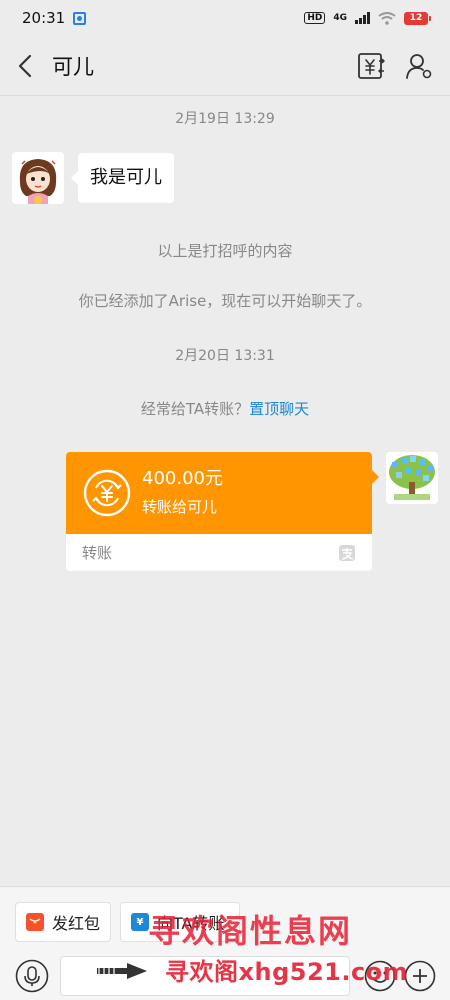 The height and width of the screenshot is (1000, 450). What do you see at coordinates (195, 409) in the screenshot?
I see `pin-prompt-text: 经常给TA转账？` at bounding box center [195, 409].